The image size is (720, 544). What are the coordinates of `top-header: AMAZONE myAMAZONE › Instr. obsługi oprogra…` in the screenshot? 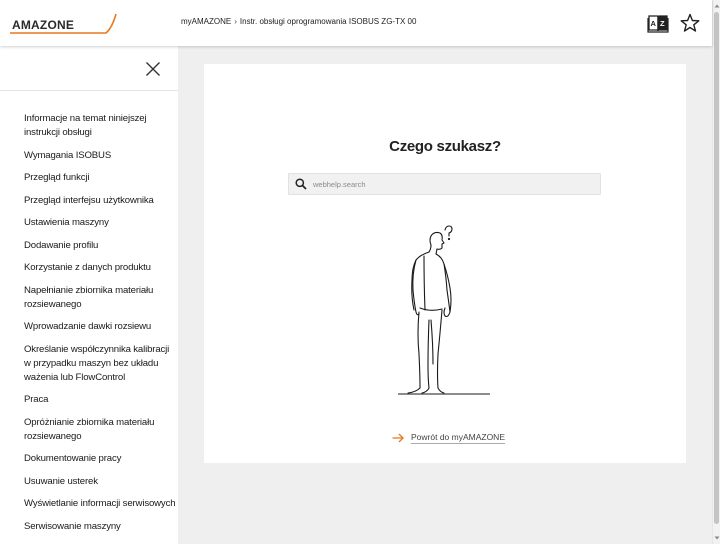 It's located at (356, 23).